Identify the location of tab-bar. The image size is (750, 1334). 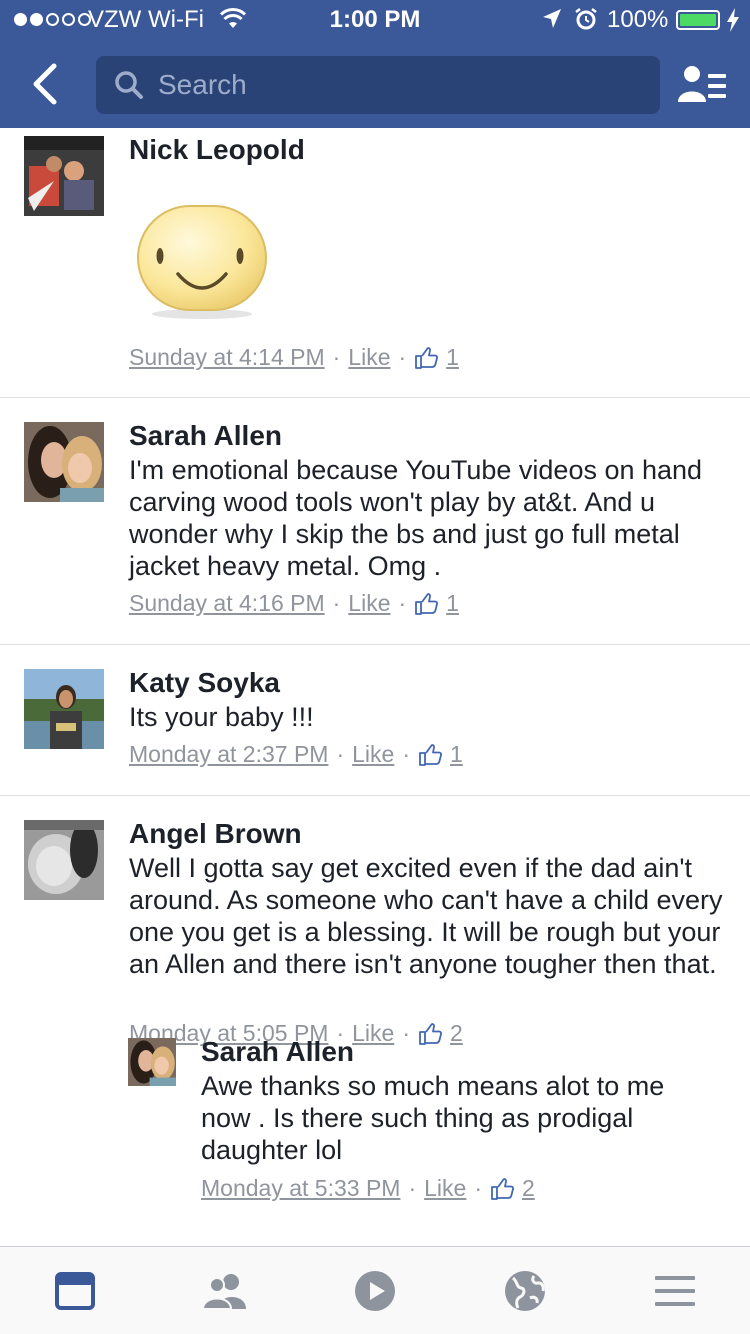
(375, 1290).